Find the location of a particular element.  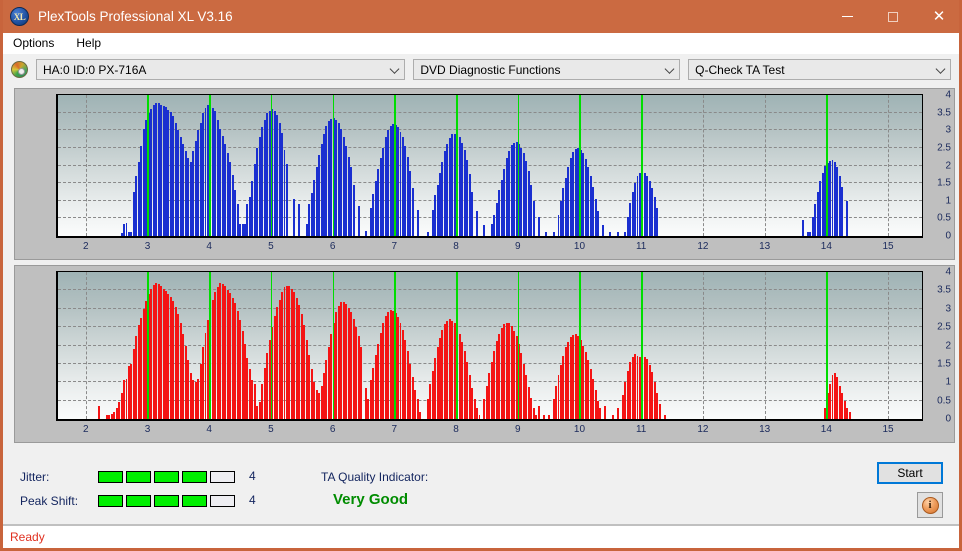

test-select: Q-Check TA Test is located at coordinates (819, 69).